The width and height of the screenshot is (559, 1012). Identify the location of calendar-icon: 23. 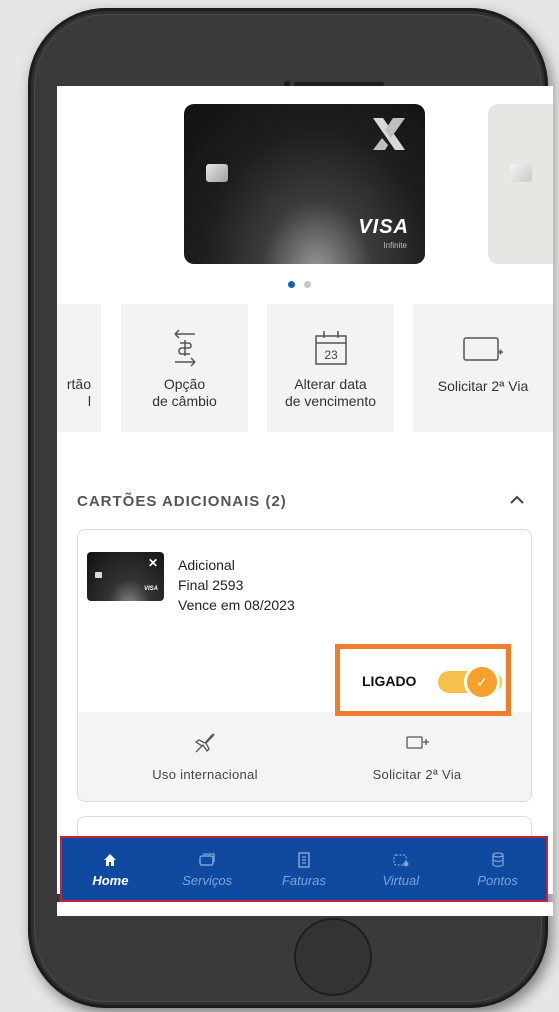
(330, 348).